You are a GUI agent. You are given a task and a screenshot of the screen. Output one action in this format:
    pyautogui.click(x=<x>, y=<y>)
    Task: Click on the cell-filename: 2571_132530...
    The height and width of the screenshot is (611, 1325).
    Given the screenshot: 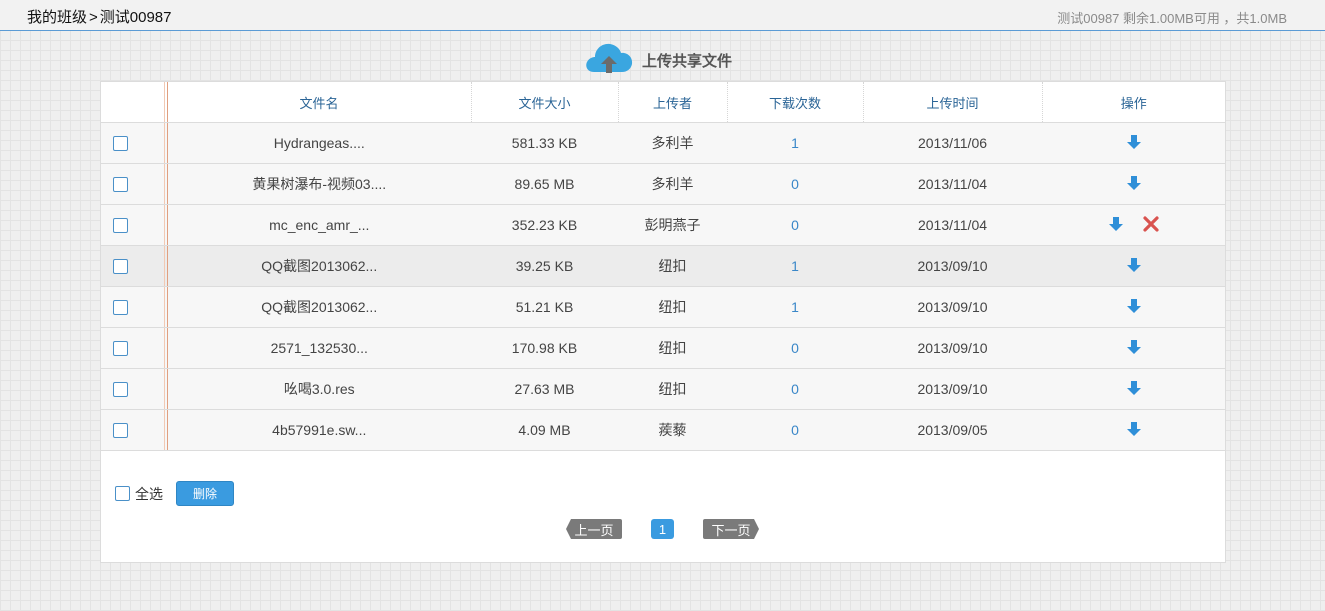 What is the action you would take?
    pyautogui.click(x=319, y=348)
    